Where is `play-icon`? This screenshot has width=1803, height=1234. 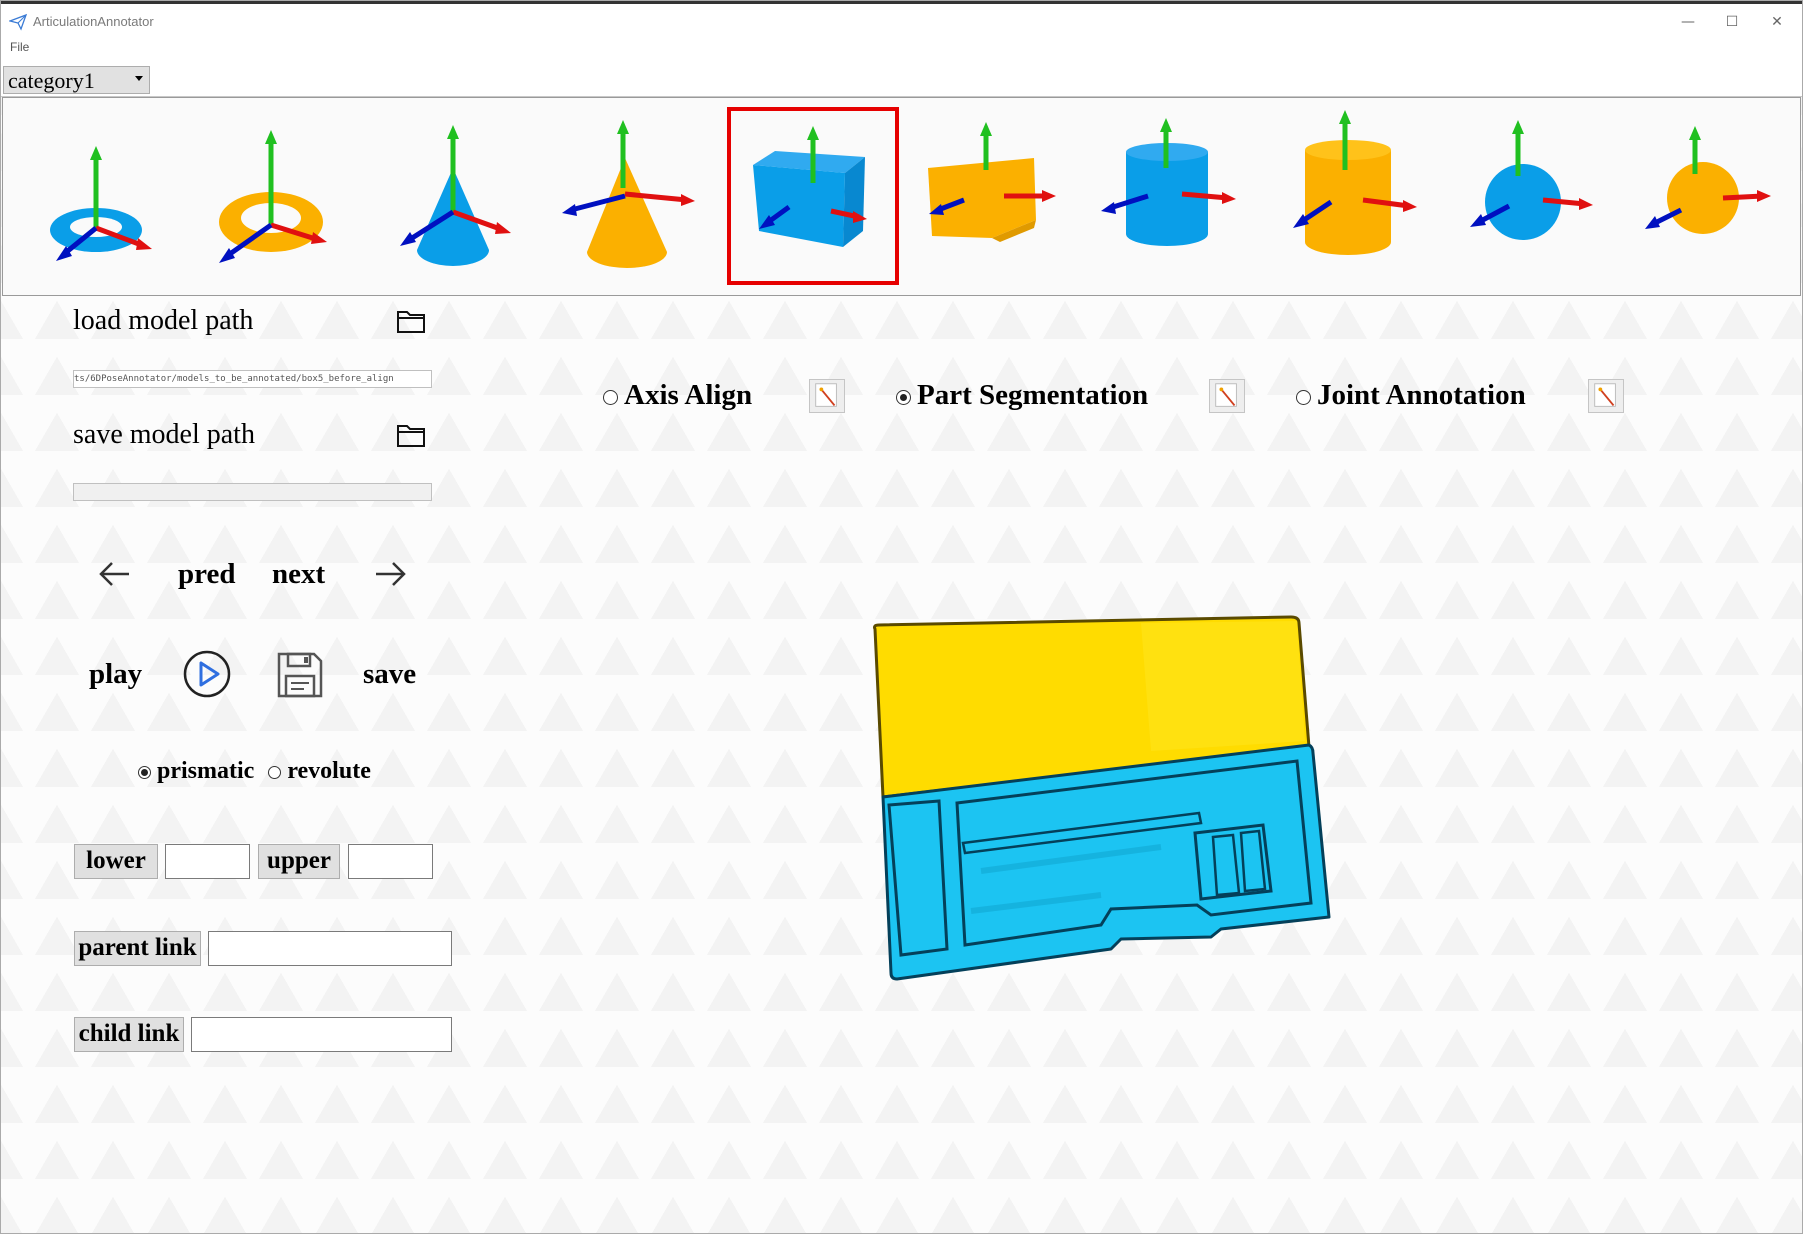 play-icon is located at coordinates (207, 674).